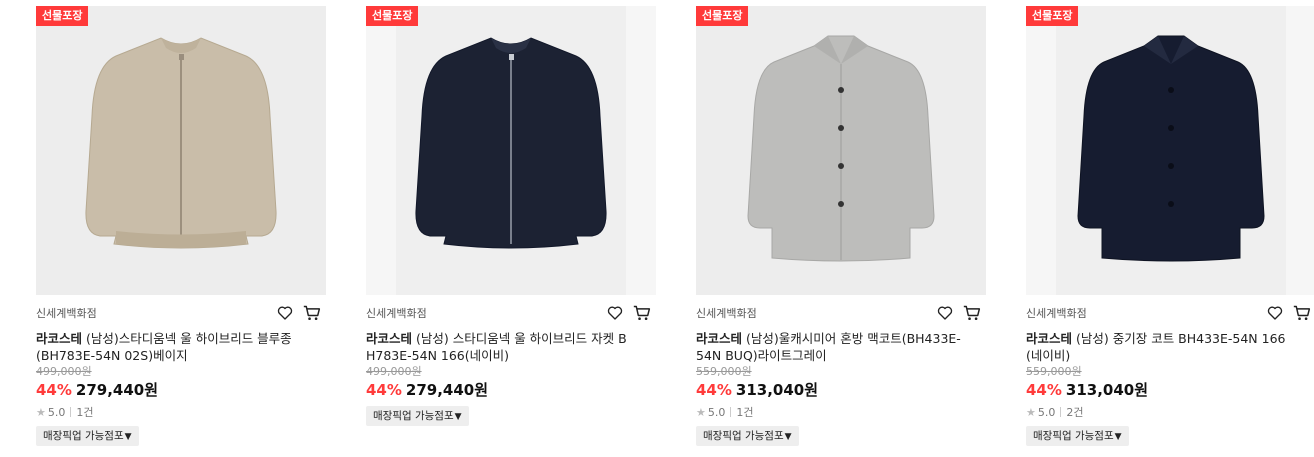 Image resolution: width=1314 pixels, height=457 pixels. I want to click on review-count: 2건, so click(1075, 412).